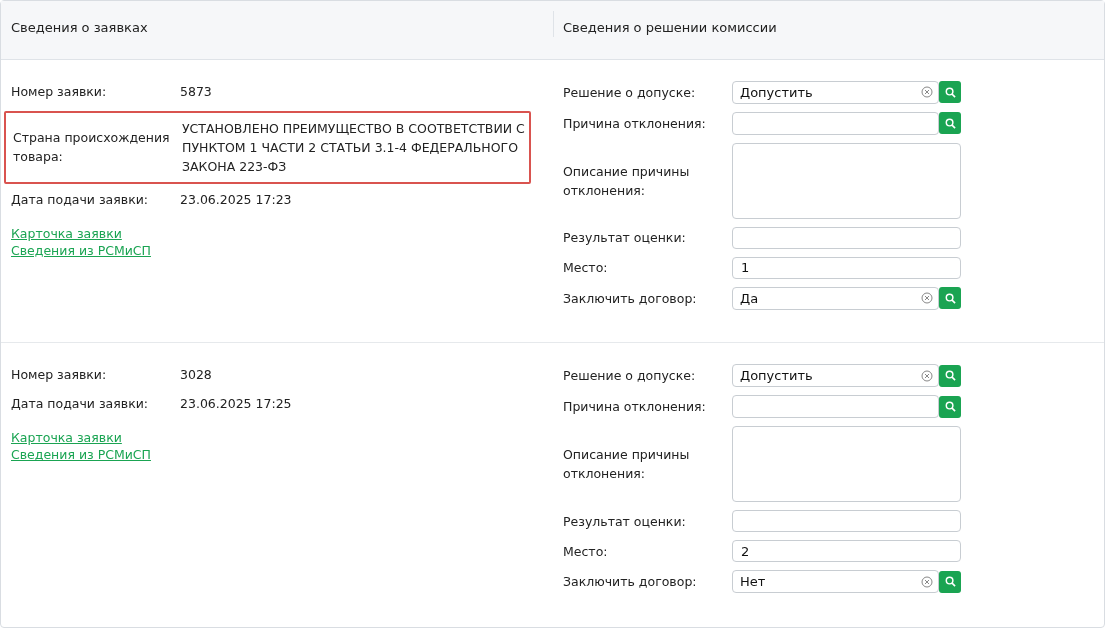 This screenshot has width=1106, height=628. I want to click on select-field: Да, so click(835, 298).